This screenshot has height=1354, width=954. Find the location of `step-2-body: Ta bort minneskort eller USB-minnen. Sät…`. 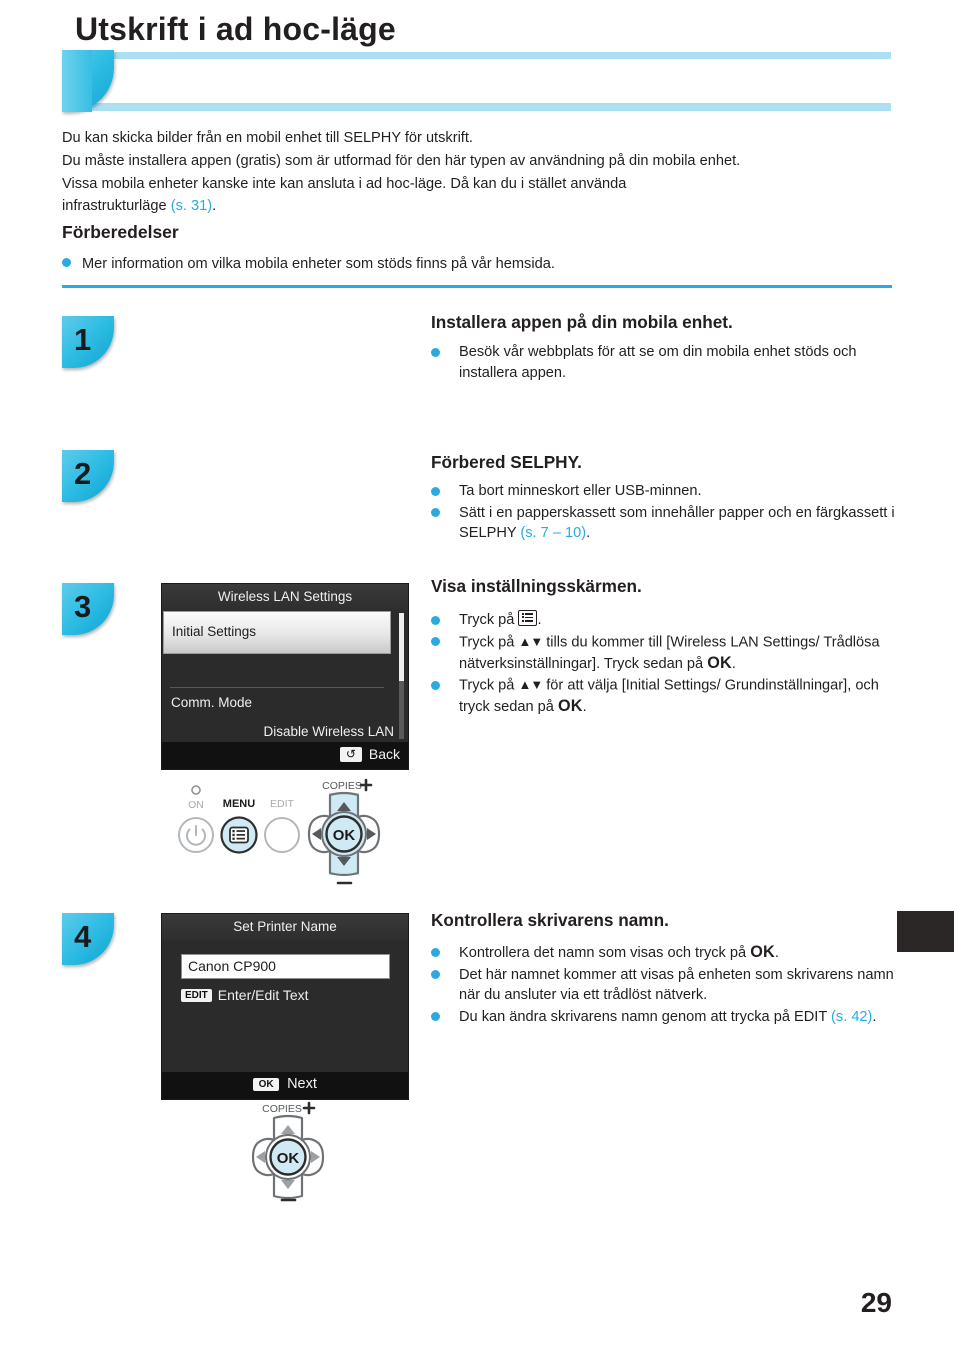

step-2-body: Ta bort minneskort eller USB-minnen. Sät… is located at coordinates (666, 513).